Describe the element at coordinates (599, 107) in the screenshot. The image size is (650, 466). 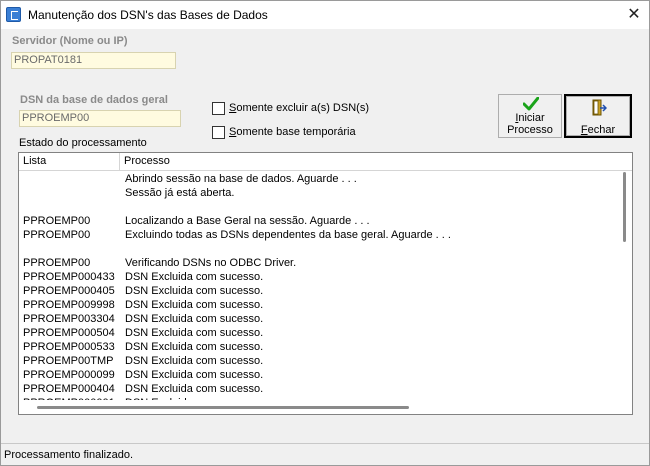
I see `exit-door-icon` at that location.